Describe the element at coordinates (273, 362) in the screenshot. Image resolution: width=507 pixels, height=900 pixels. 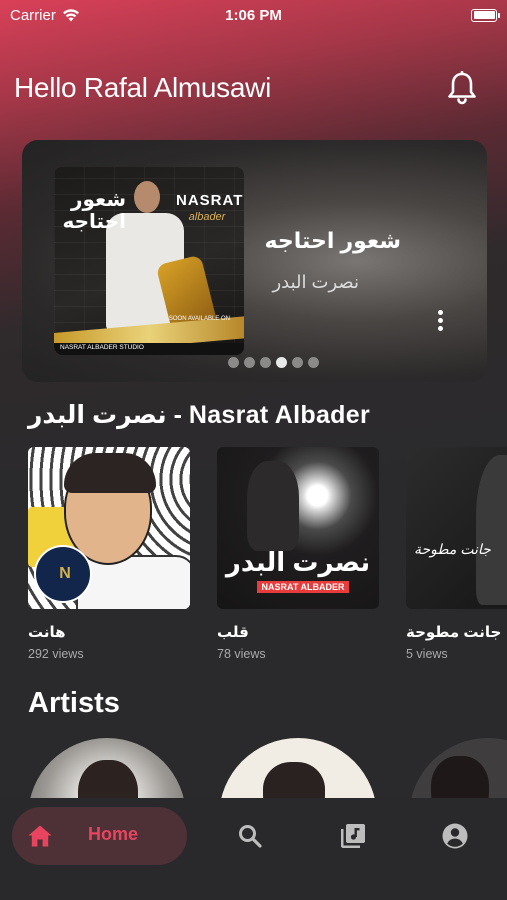
I see `carousel-page-indicator` at that location.